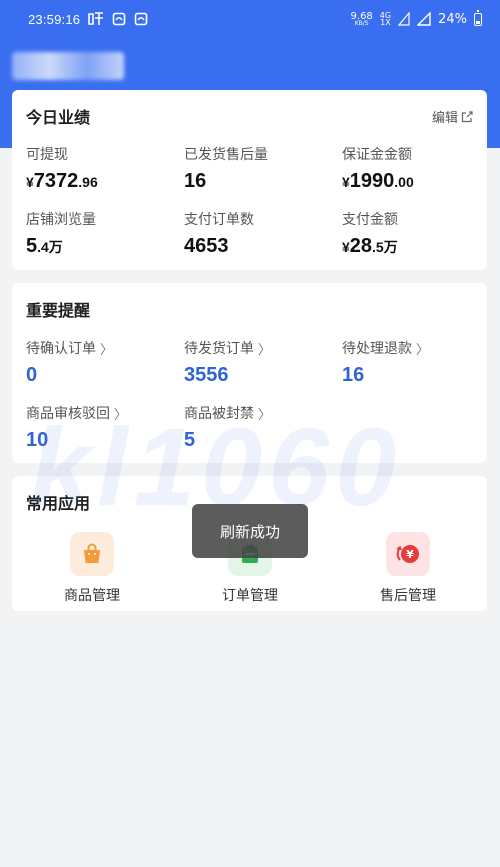 This screenshot has height=867, width=500. Describe the element at coordinates (408, 596) in the screenshot. I see `app-label: 售后管理` at that location.